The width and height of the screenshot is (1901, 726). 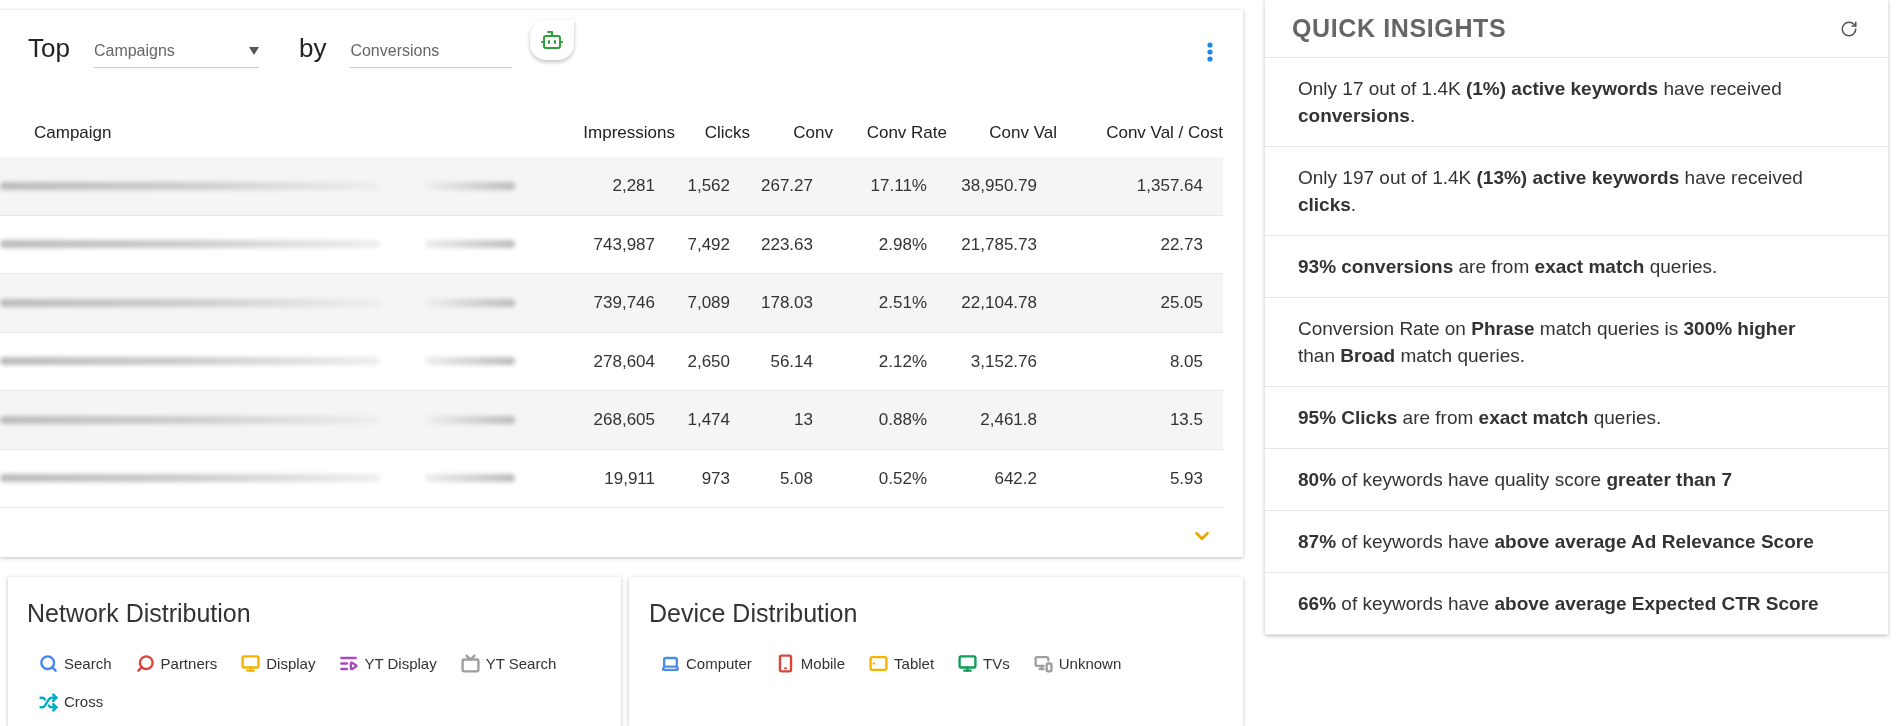 I want to click on table-cell-text: 21,785.73, so click(x=998, y=244).